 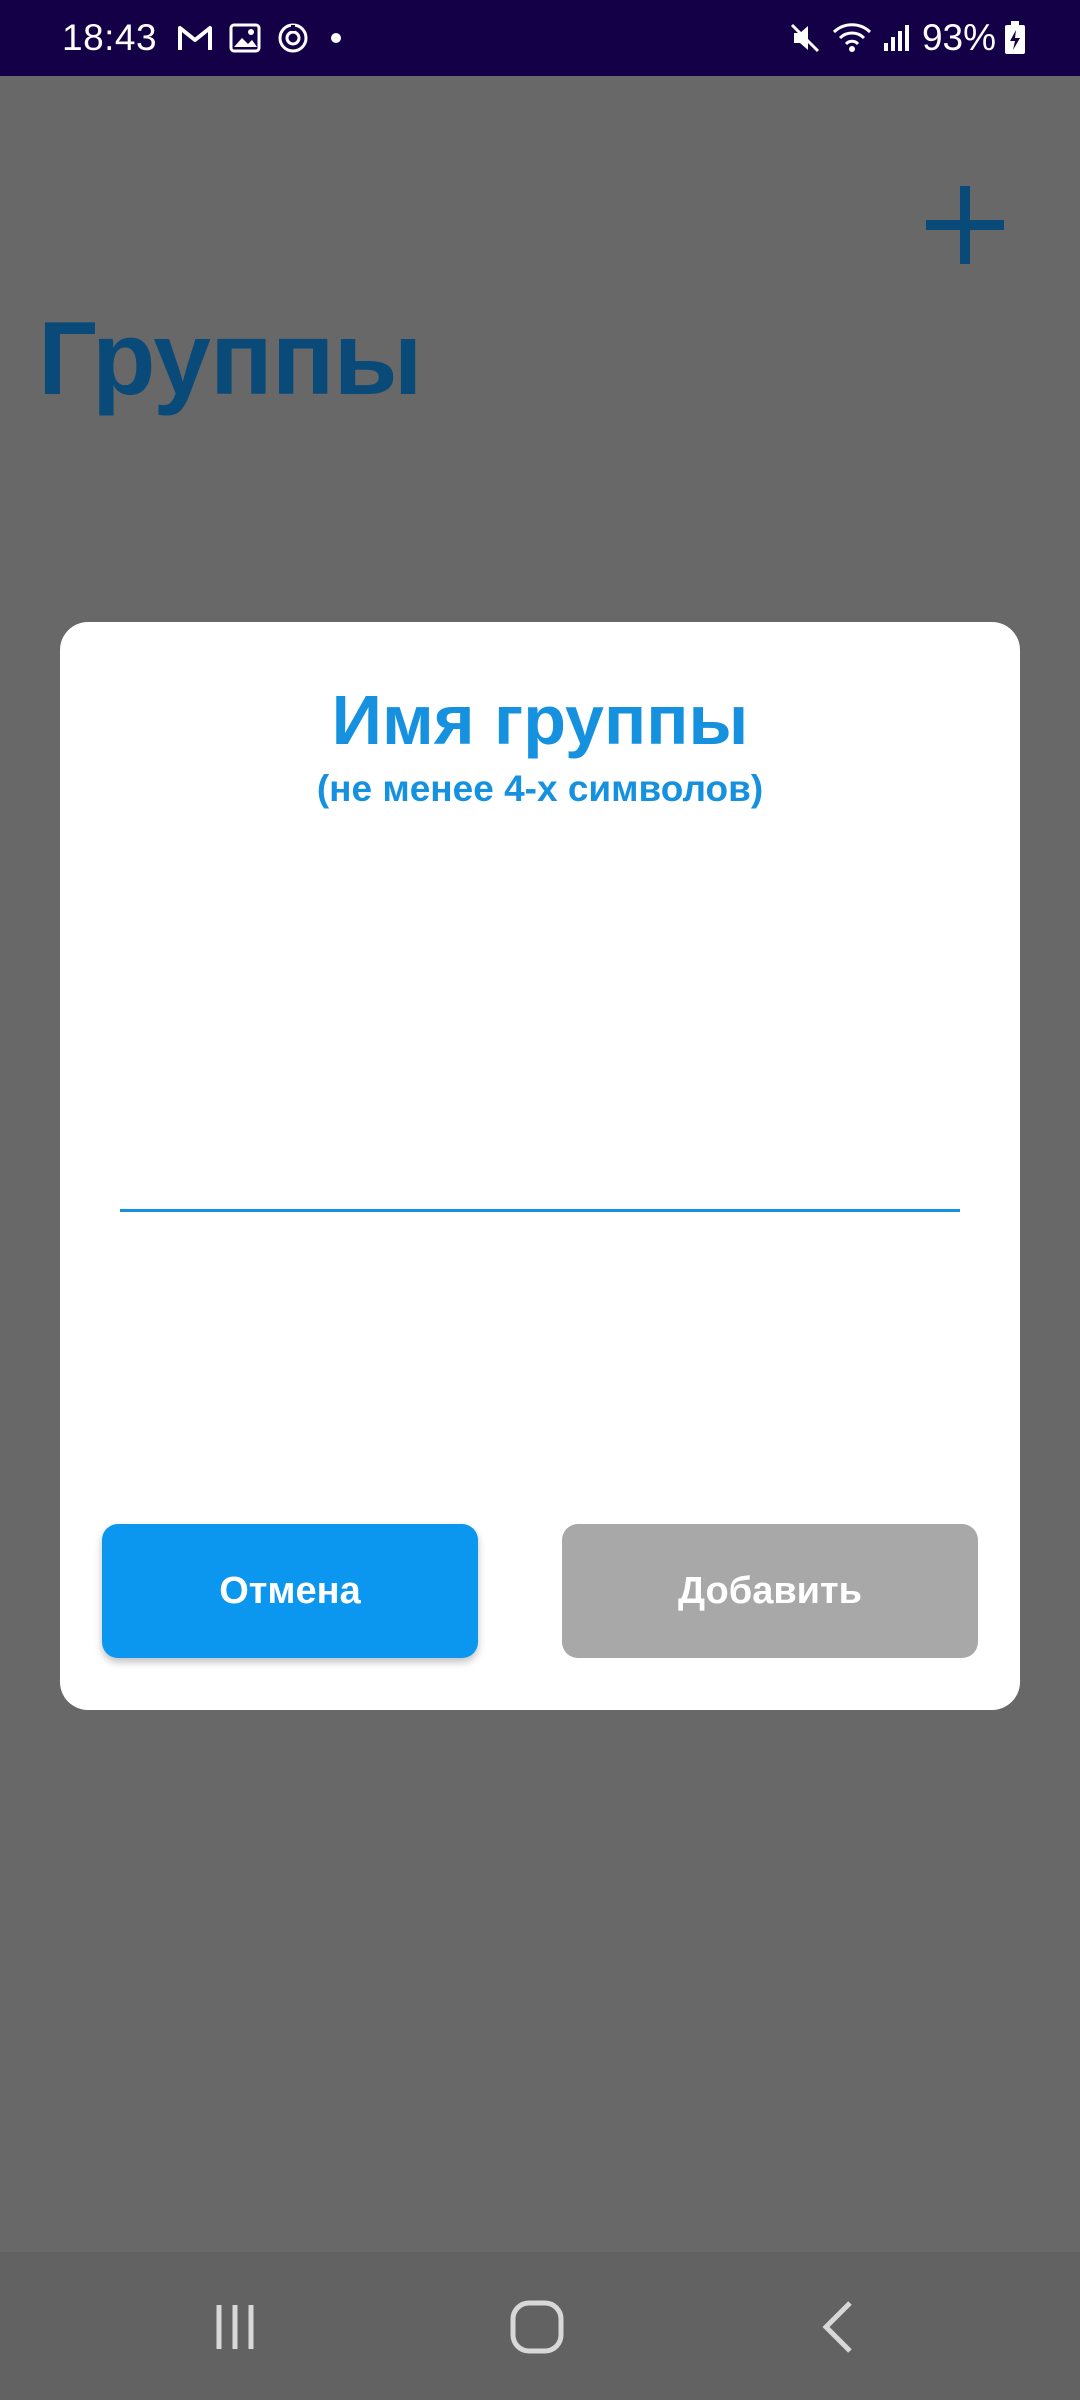 I want to click on page-title: Группы, so click(x=230, y=359).